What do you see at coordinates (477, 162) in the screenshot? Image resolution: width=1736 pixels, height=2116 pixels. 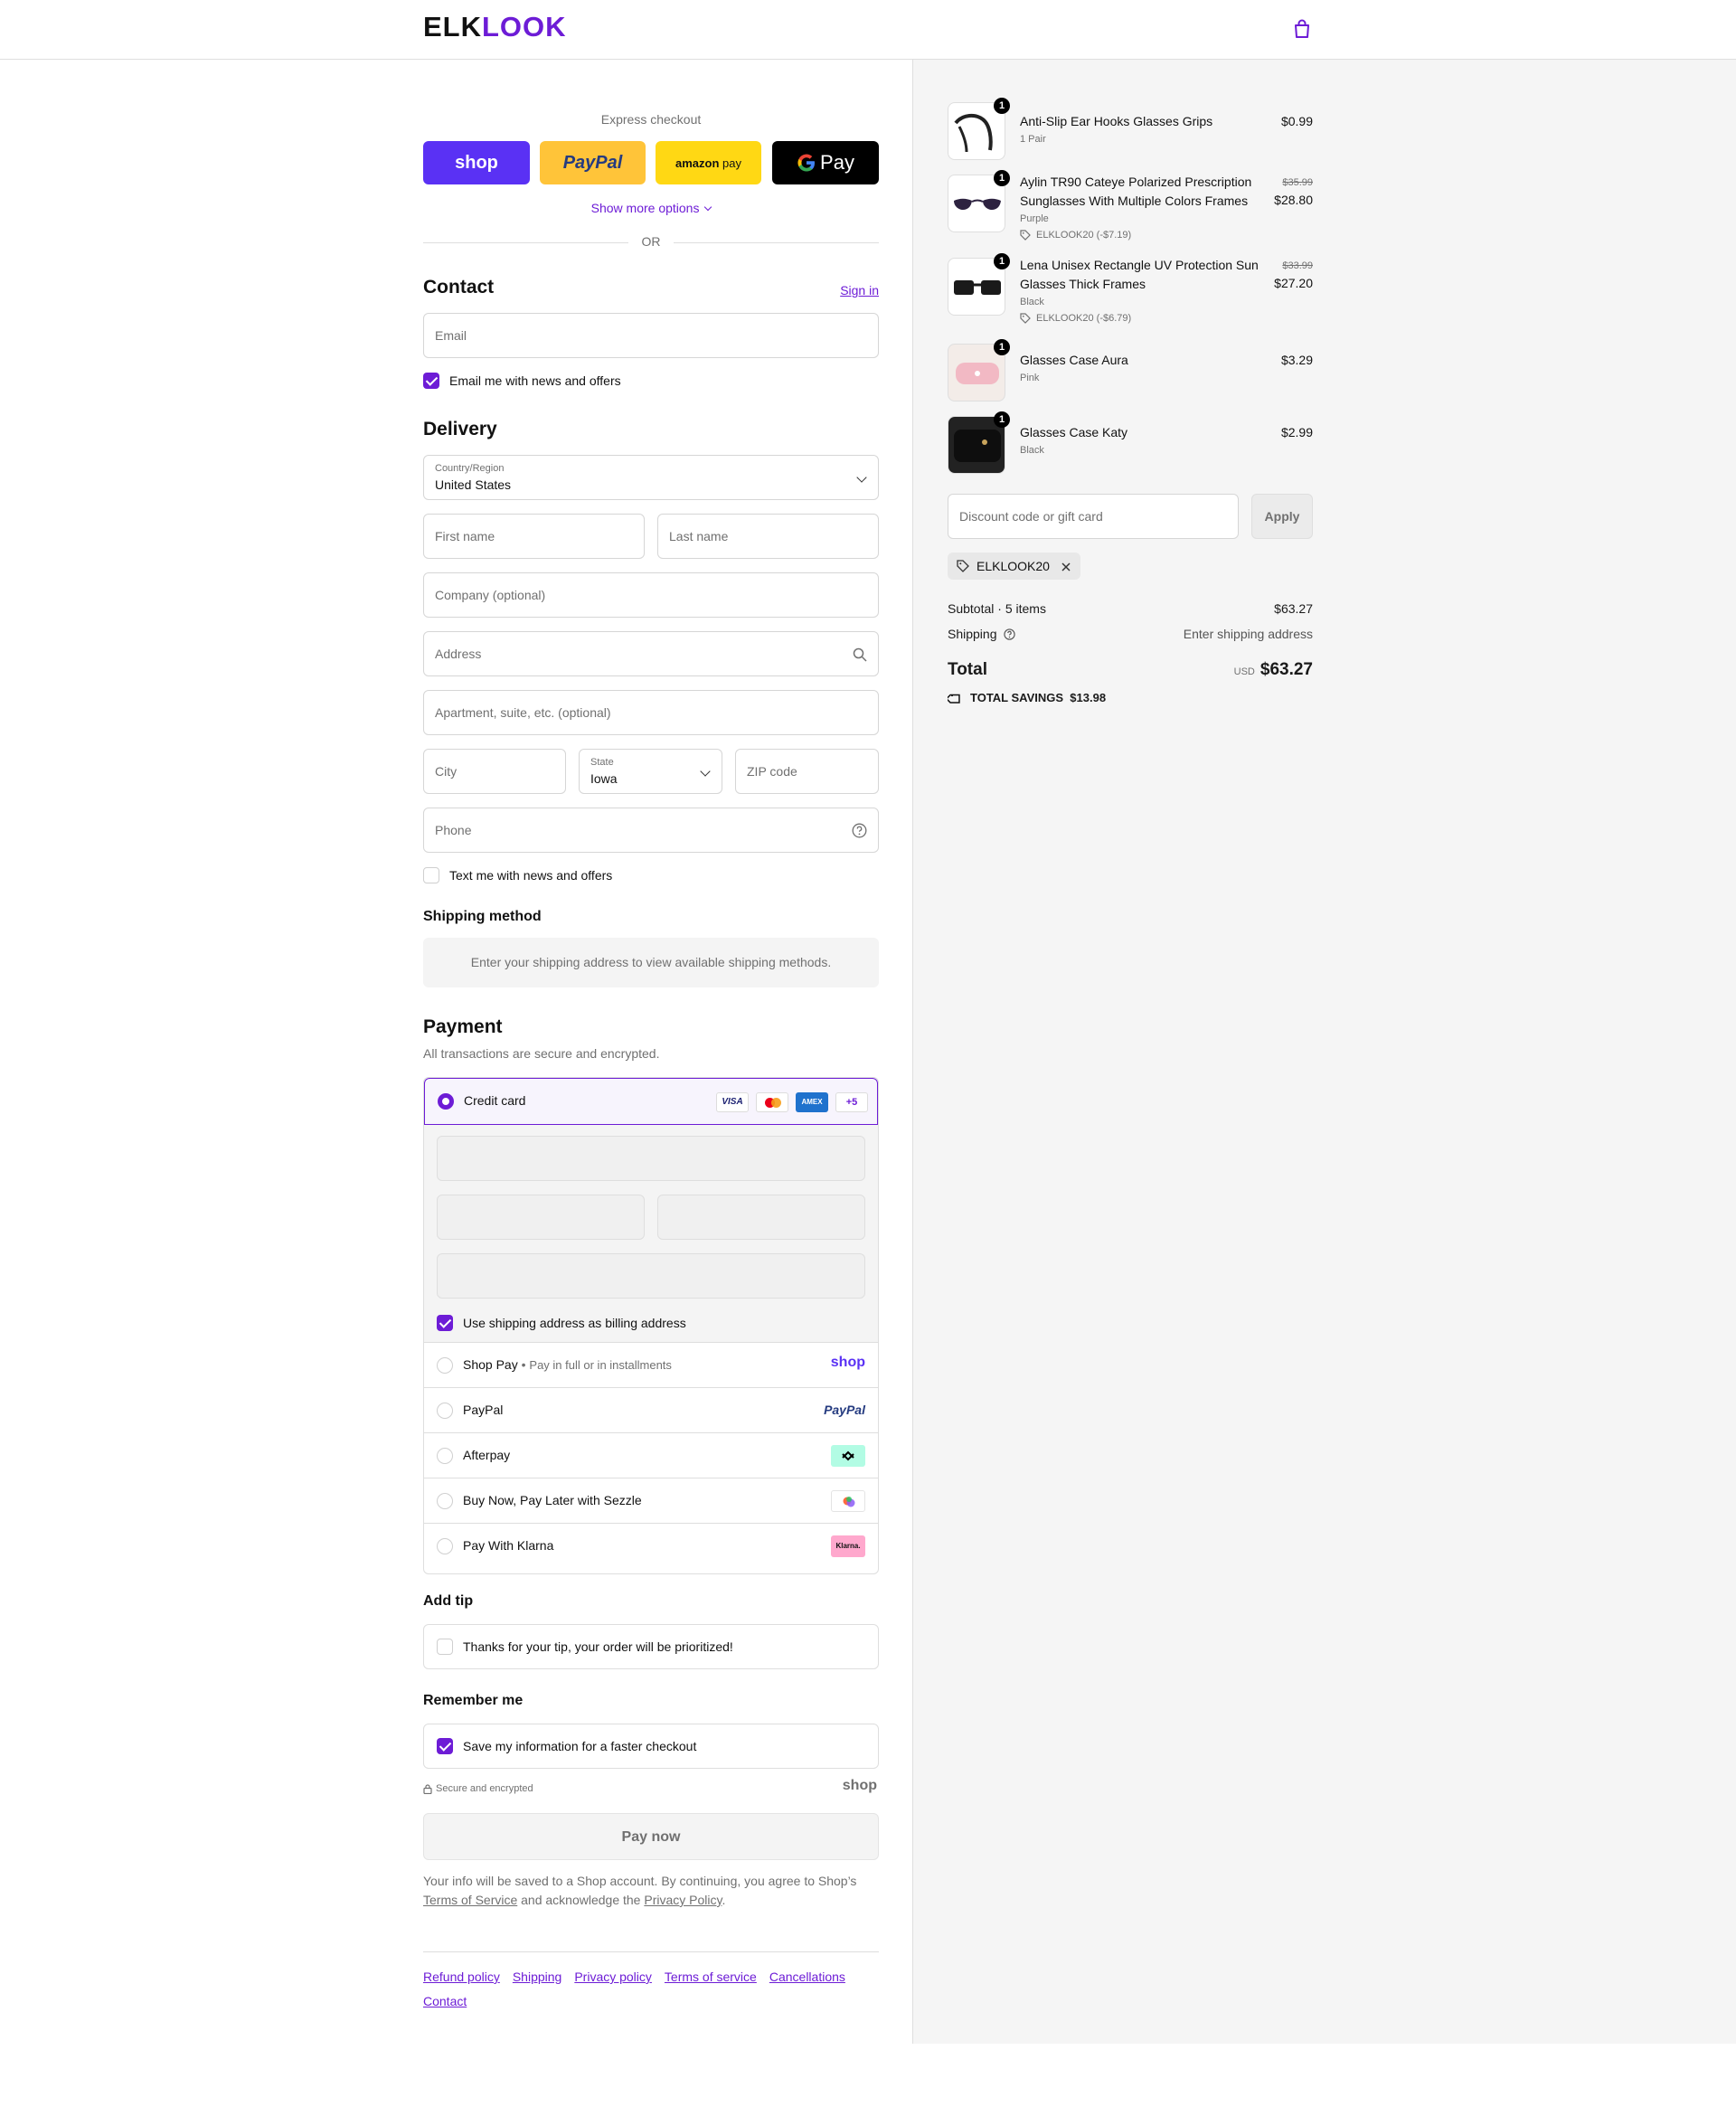 I see `shop-pay-button: shop` at bounding box center [477, 162].